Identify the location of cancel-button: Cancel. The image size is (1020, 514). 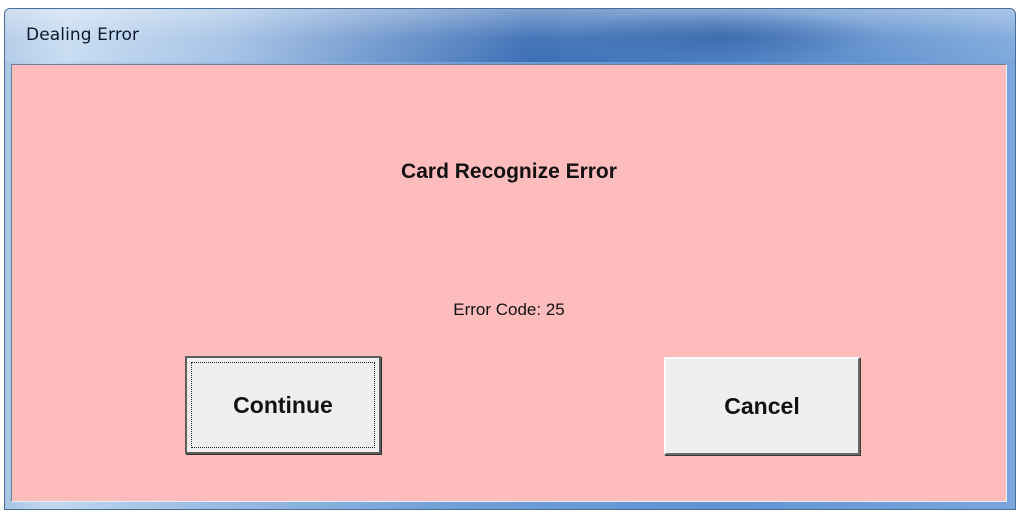
(762, 406).